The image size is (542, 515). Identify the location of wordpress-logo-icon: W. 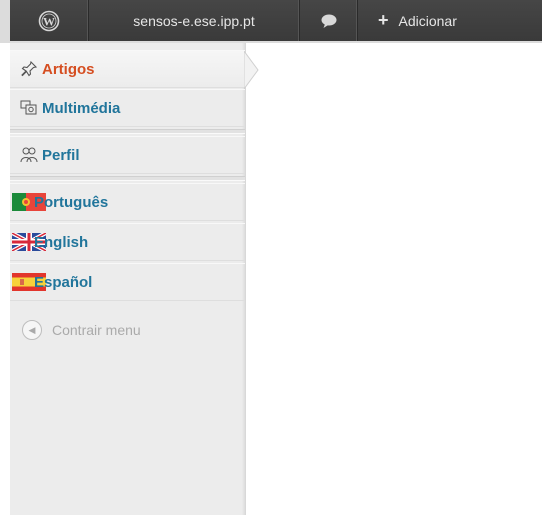
(49, 20).